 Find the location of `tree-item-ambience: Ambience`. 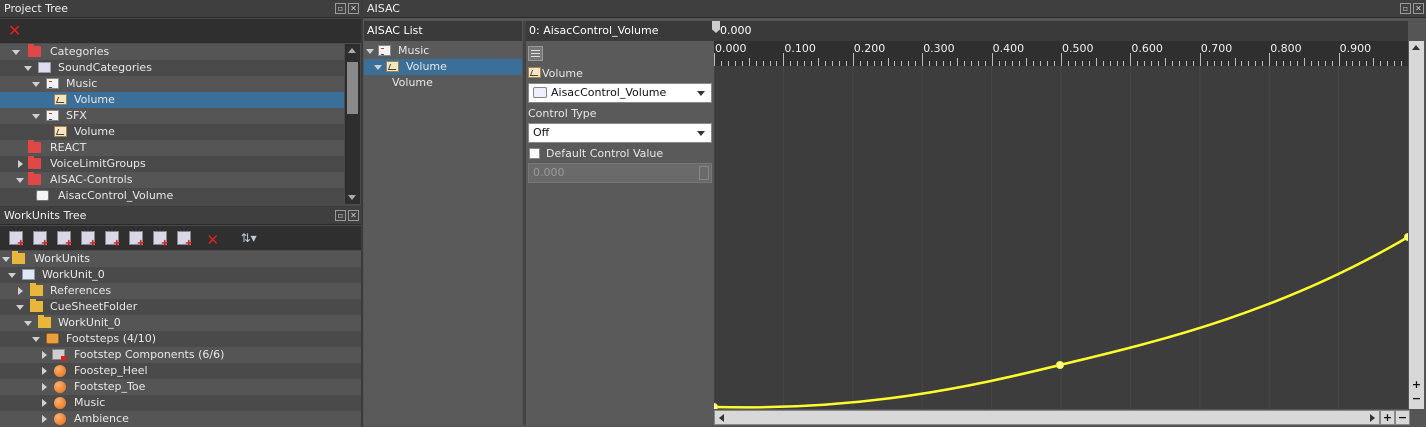

tree-item-ambience: Ambience is located at coordinates (180, 419).